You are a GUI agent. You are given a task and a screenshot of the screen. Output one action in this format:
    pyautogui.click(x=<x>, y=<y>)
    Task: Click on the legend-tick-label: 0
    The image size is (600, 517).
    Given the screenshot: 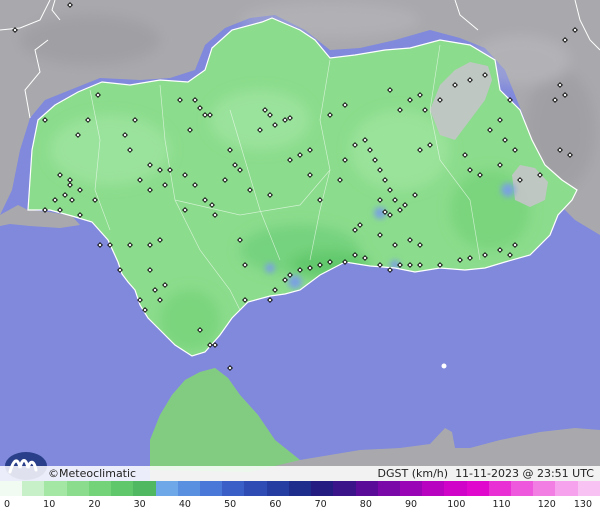 What is the action you would take?
    pyautogui.click(x=7, y=504)
    